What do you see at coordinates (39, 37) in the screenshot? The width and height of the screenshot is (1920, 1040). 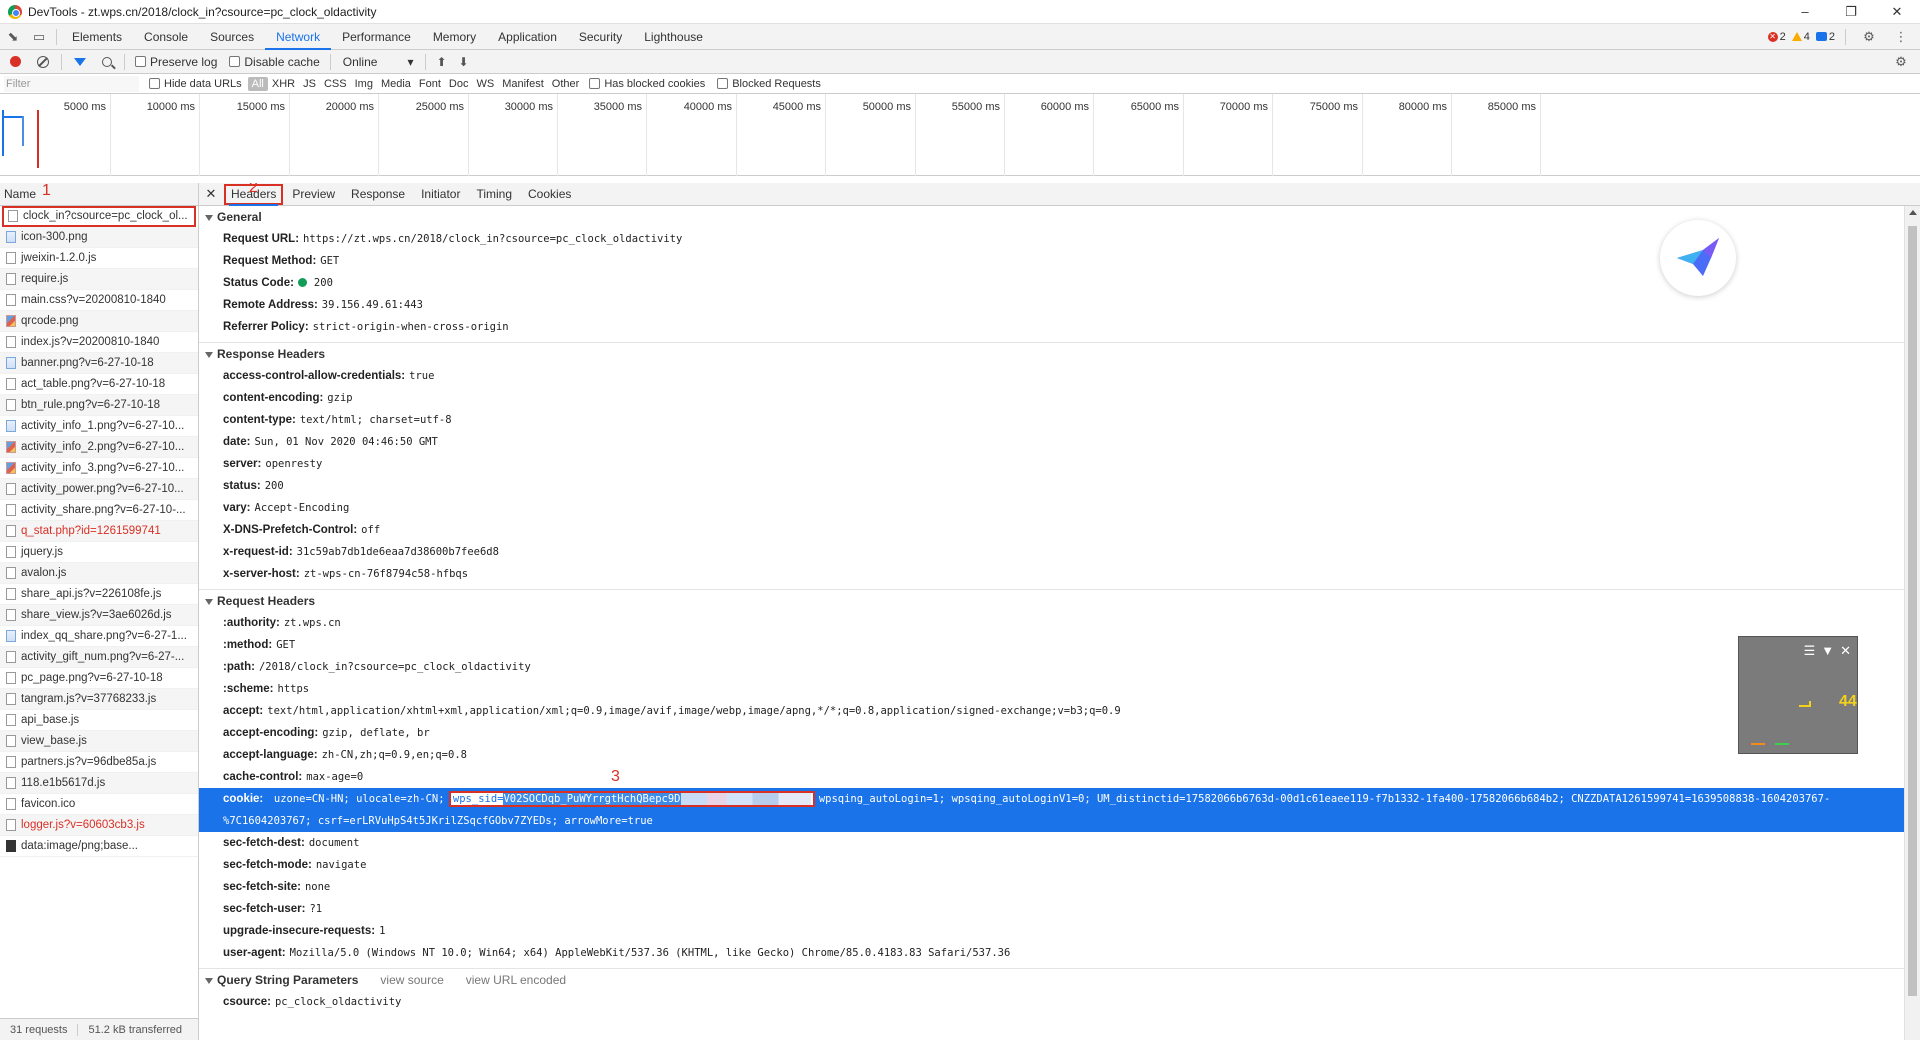 I see `device-toolbar-icon: ▭` at bounding box center [39, 37].